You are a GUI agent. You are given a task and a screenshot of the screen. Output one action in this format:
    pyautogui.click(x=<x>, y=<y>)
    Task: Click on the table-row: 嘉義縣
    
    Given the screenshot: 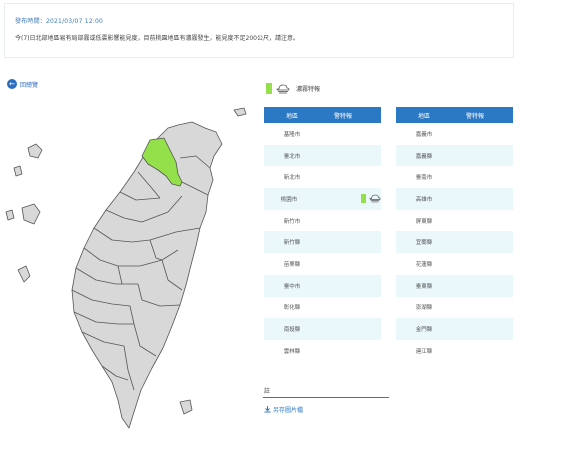 What is the action you would take?
    pyautogui.click(x=454, y=155)
    